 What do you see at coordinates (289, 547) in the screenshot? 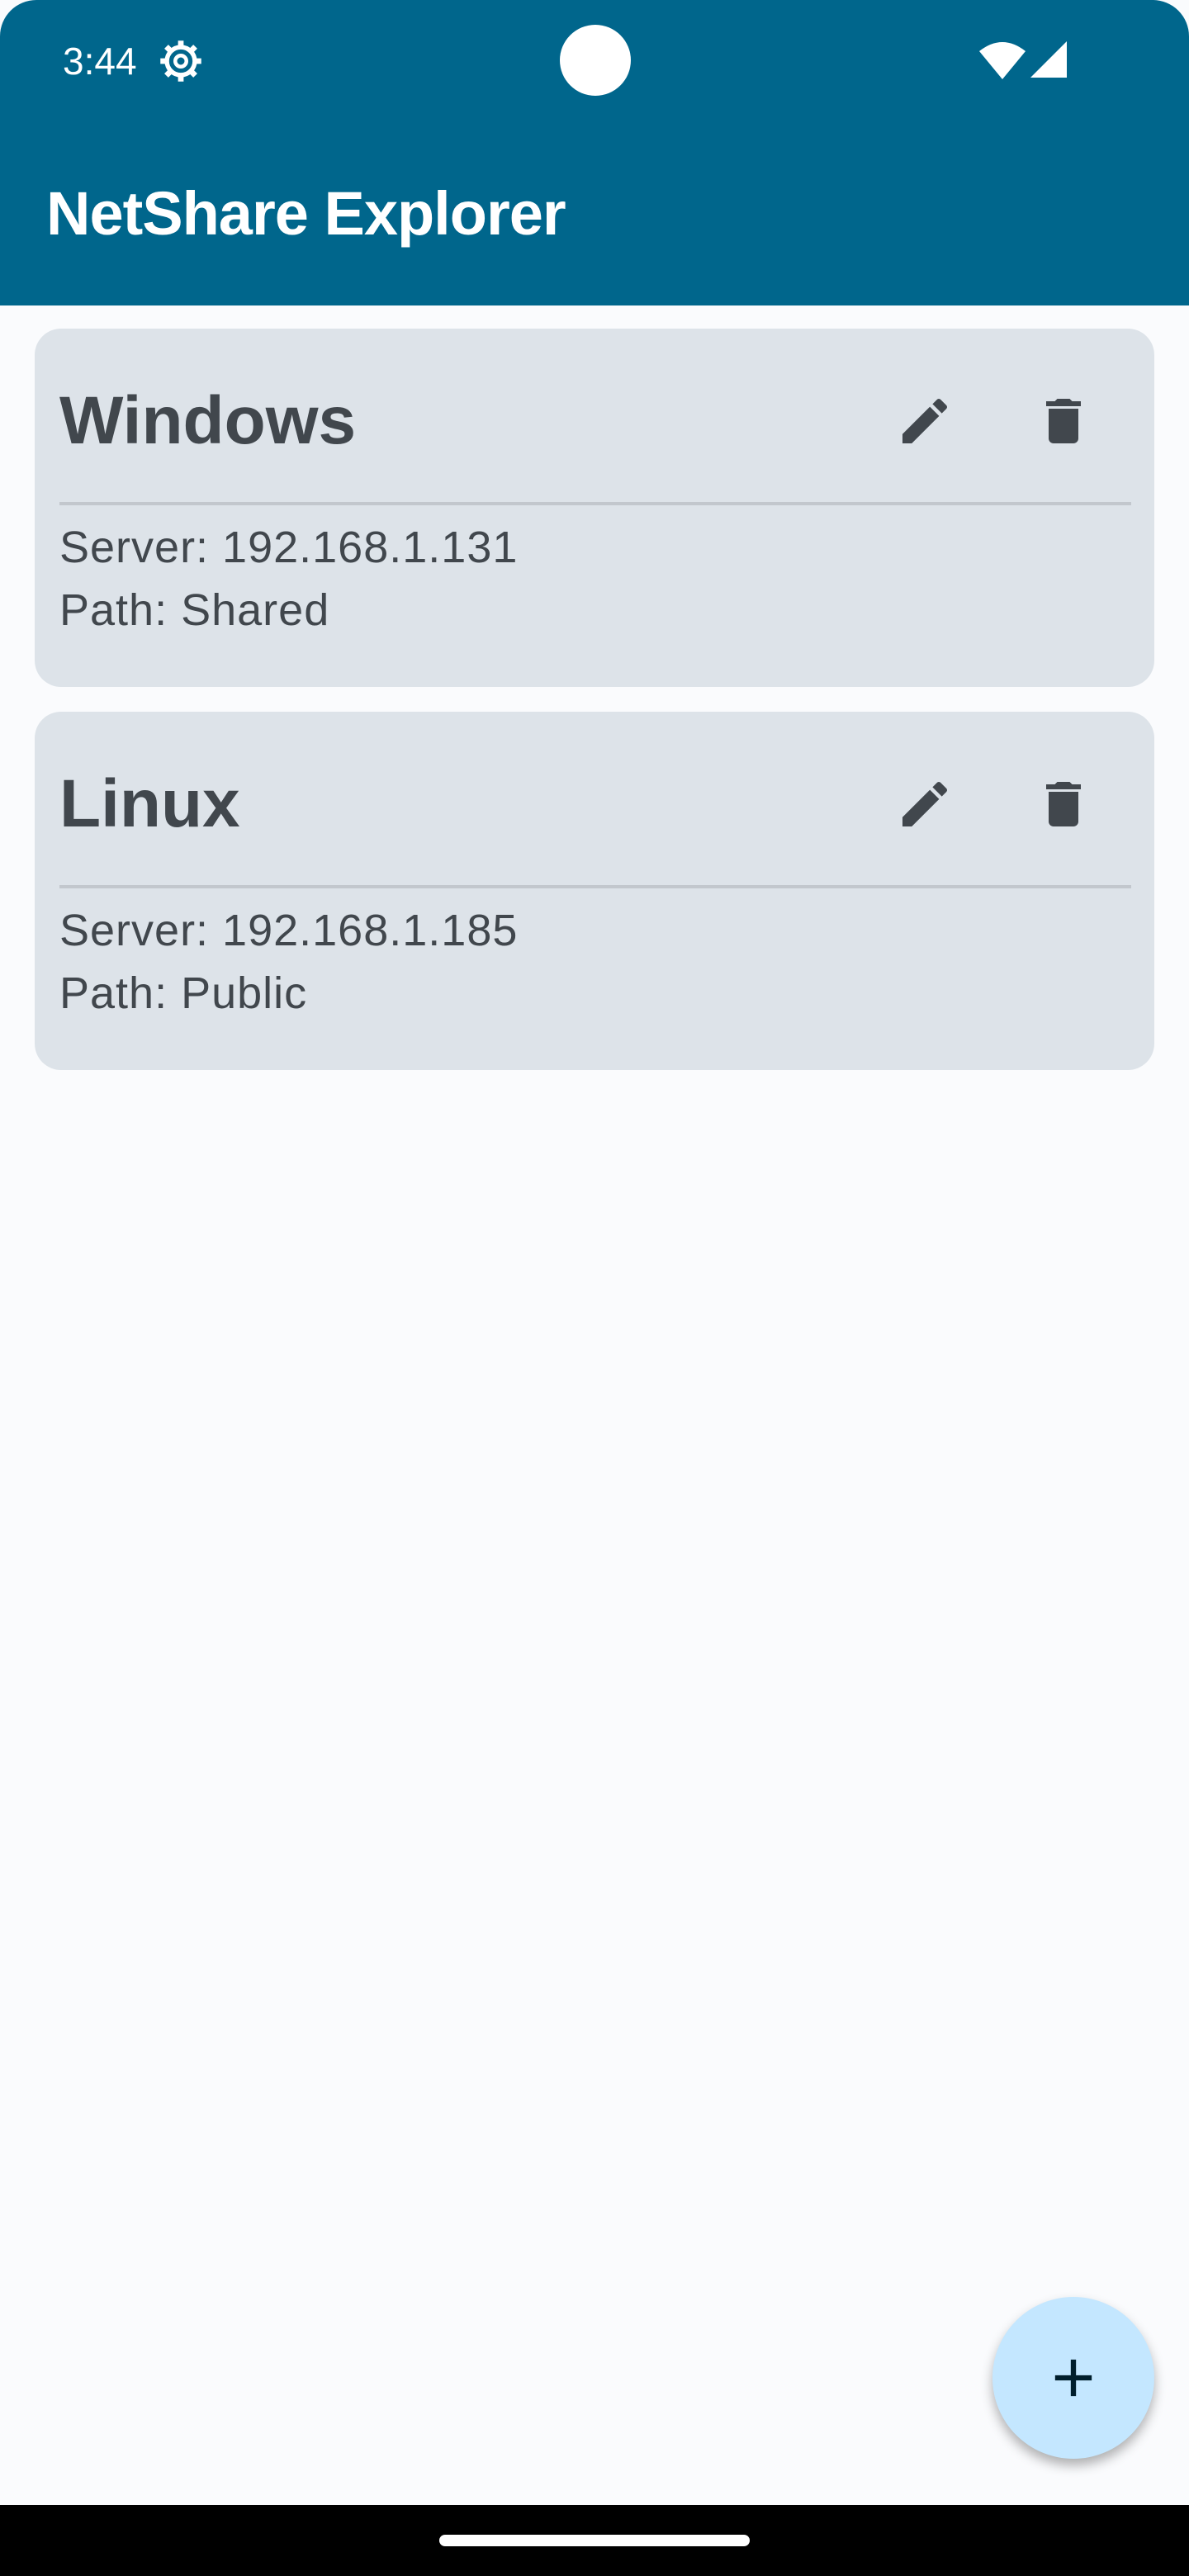
I see `share-server: Server: 192.168.1.131` at bounding box center [289, 547].